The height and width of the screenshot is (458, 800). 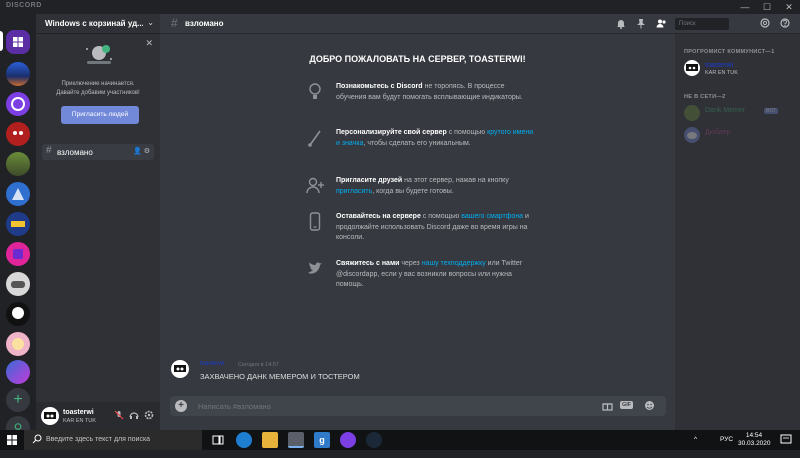 What do you see at coordinates (726, 439) in the screenshot?
I see `language-indicator: РУС` at bounding box center [726, 439].